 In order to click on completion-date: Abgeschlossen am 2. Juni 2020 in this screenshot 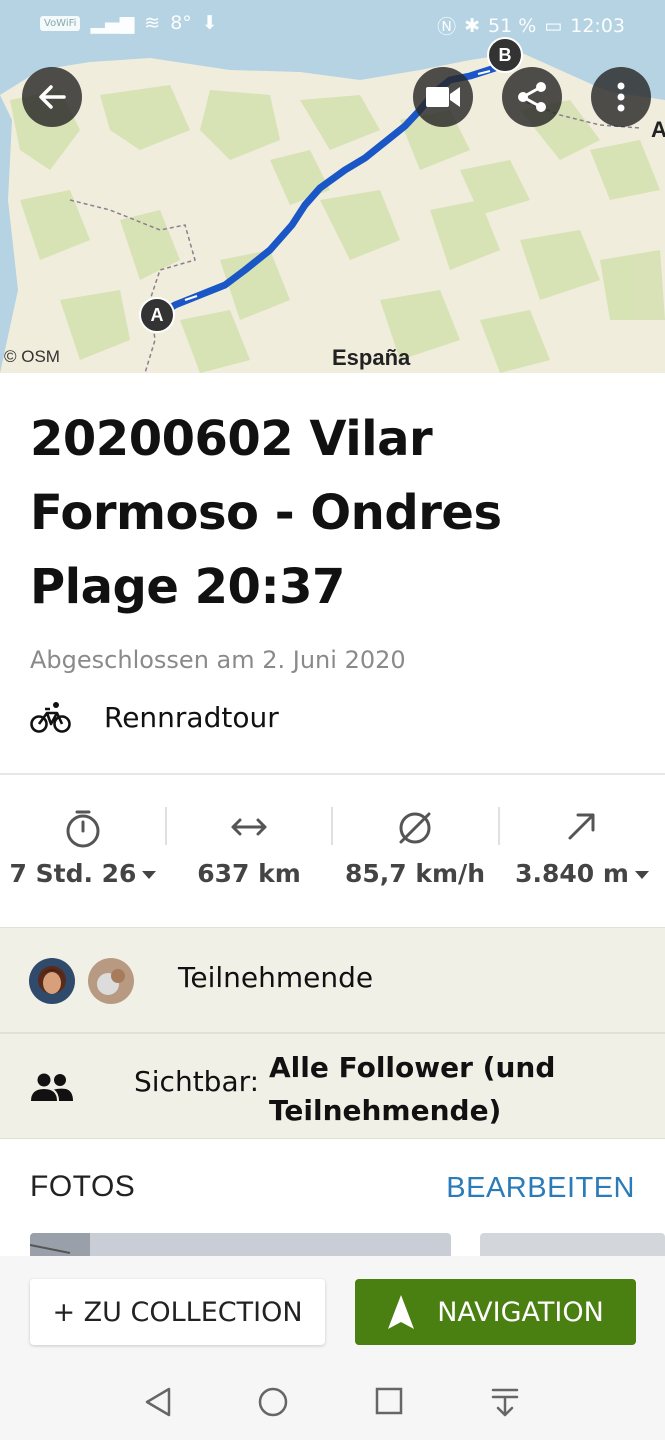, I will do `click(218, 660)`.